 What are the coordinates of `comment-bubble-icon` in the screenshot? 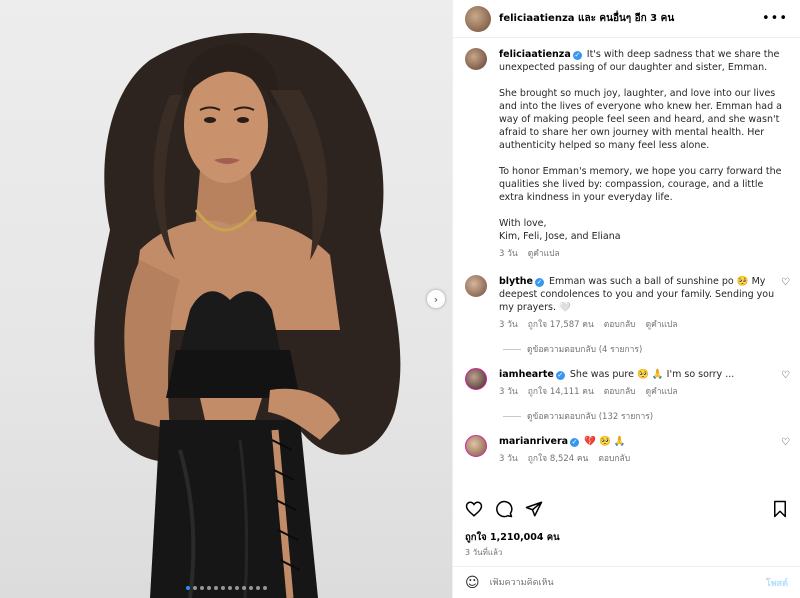 It's located at (504, 509).